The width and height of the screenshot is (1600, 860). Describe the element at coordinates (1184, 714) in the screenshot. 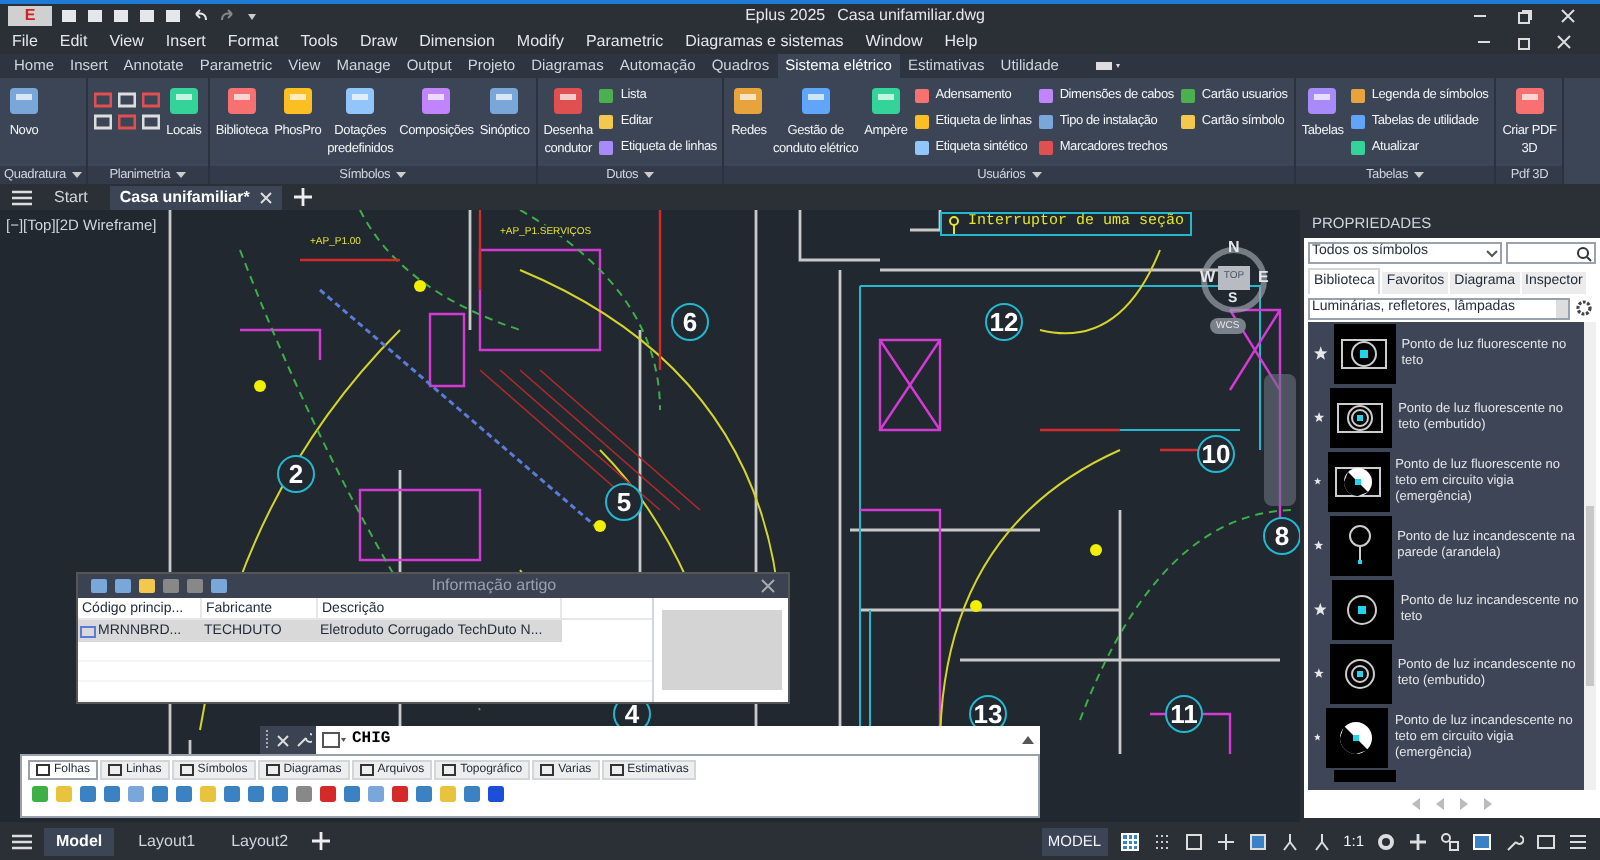

I see `room-number: 11` at that location.